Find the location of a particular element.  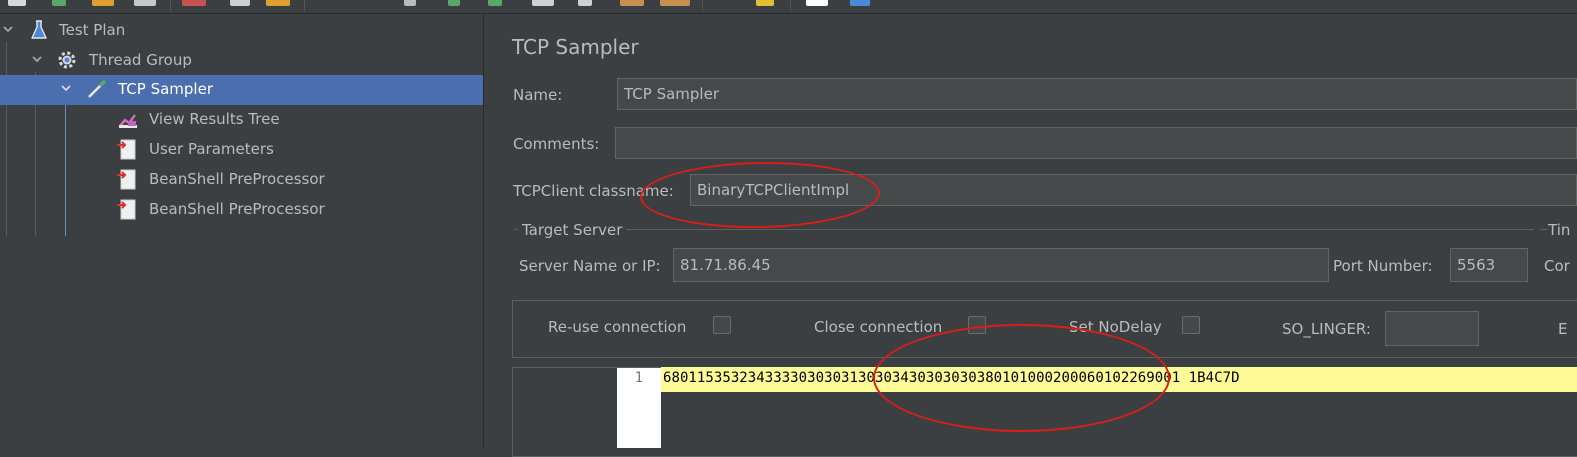

tree-item-tcp-sampler: TCP Sampler is located at coordinates (241, 90).